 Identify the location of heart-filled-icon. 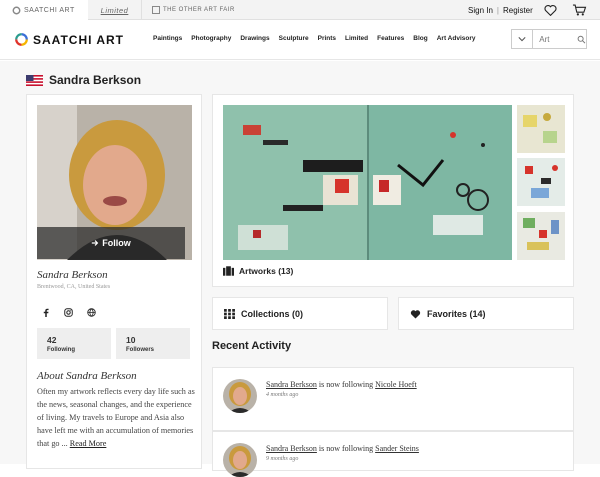
(415, 314).